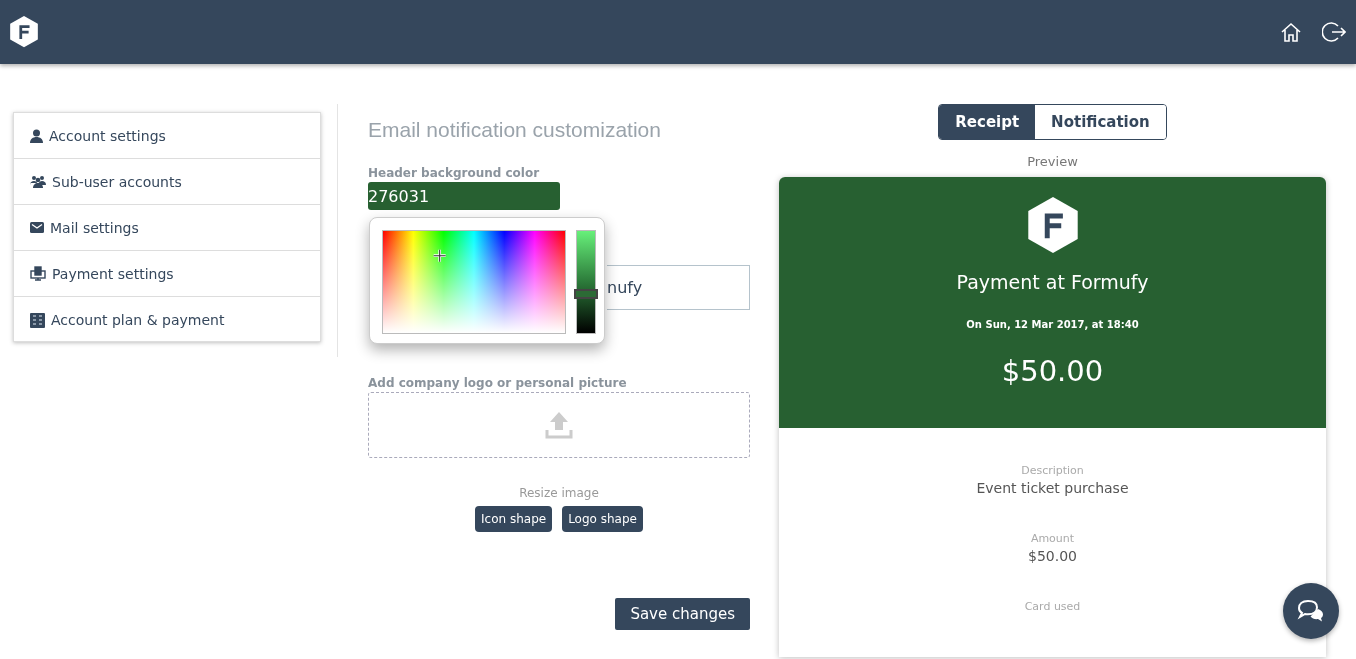 Image resolution: width=1356 pixels, height=659 pixels. I want to click on email-date: On Sun, 12 Mar 2017, at 18:40, so click(1052, 324).